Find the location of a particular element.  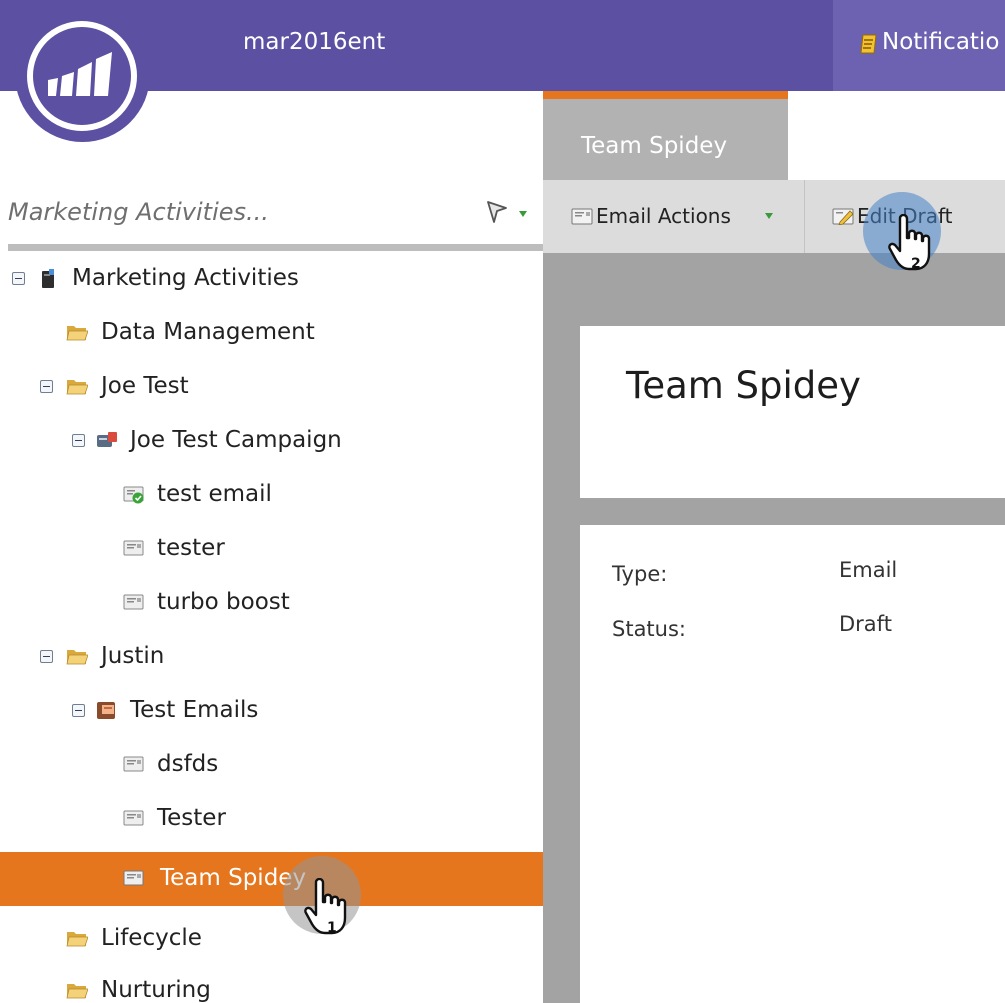

tree-item-label: dsfds is located at coordinates (188, 764).